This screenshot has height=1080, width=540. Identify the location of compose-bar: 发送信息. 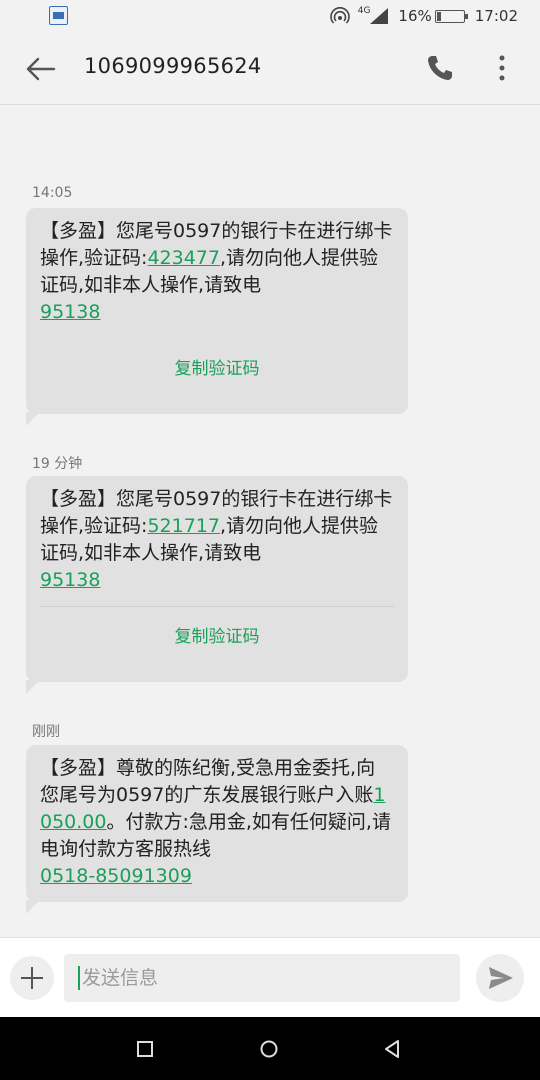
(270, 977).